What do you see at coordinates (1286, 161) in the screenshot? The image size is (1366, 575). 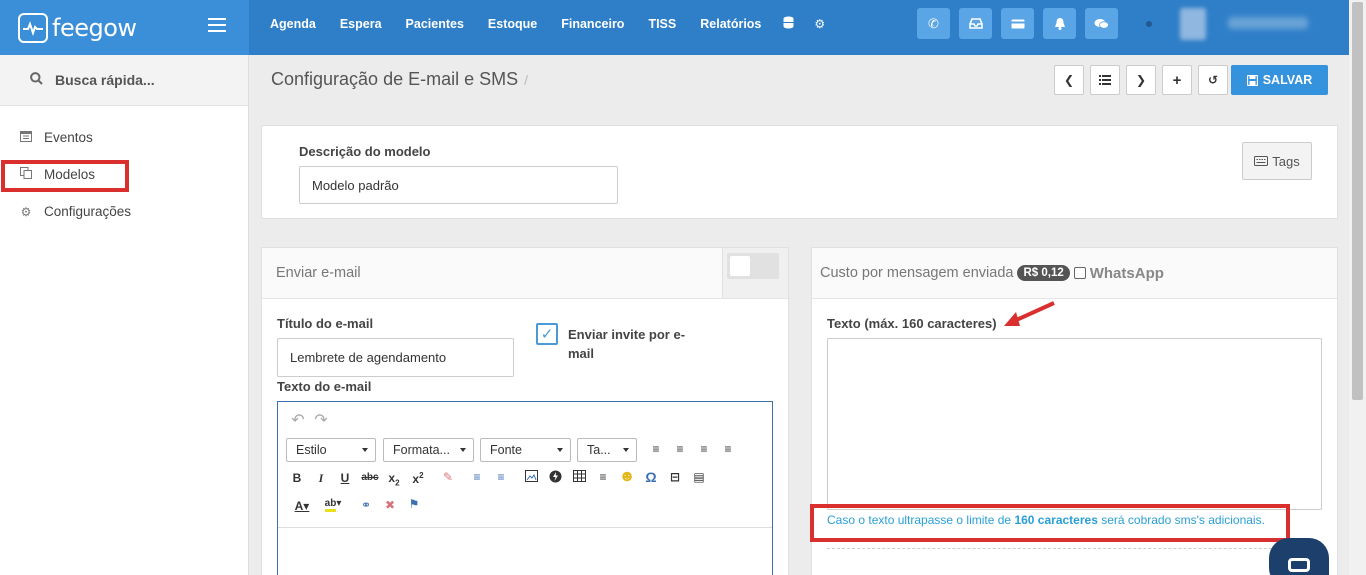 I see `tags-button-label: Tags` at bounding box center [1286, 161].